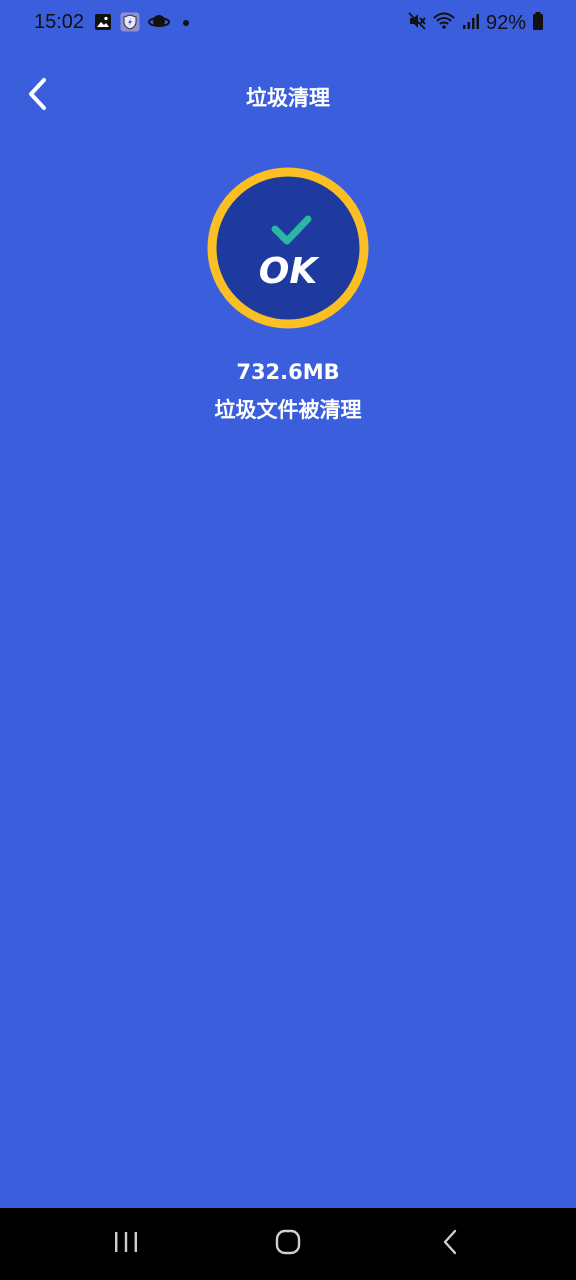 This screenshot has width=576, height=1280. What do you see at coordinates (288, 24) in the screenshot?
I see `status-bar: 15:02 92%` at bounding box center [288, 24].